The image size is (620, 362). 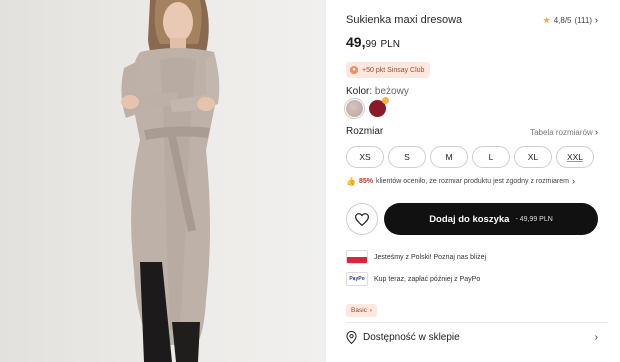 I want to click on size-option-xs: XS, so click(x=365, y=157).